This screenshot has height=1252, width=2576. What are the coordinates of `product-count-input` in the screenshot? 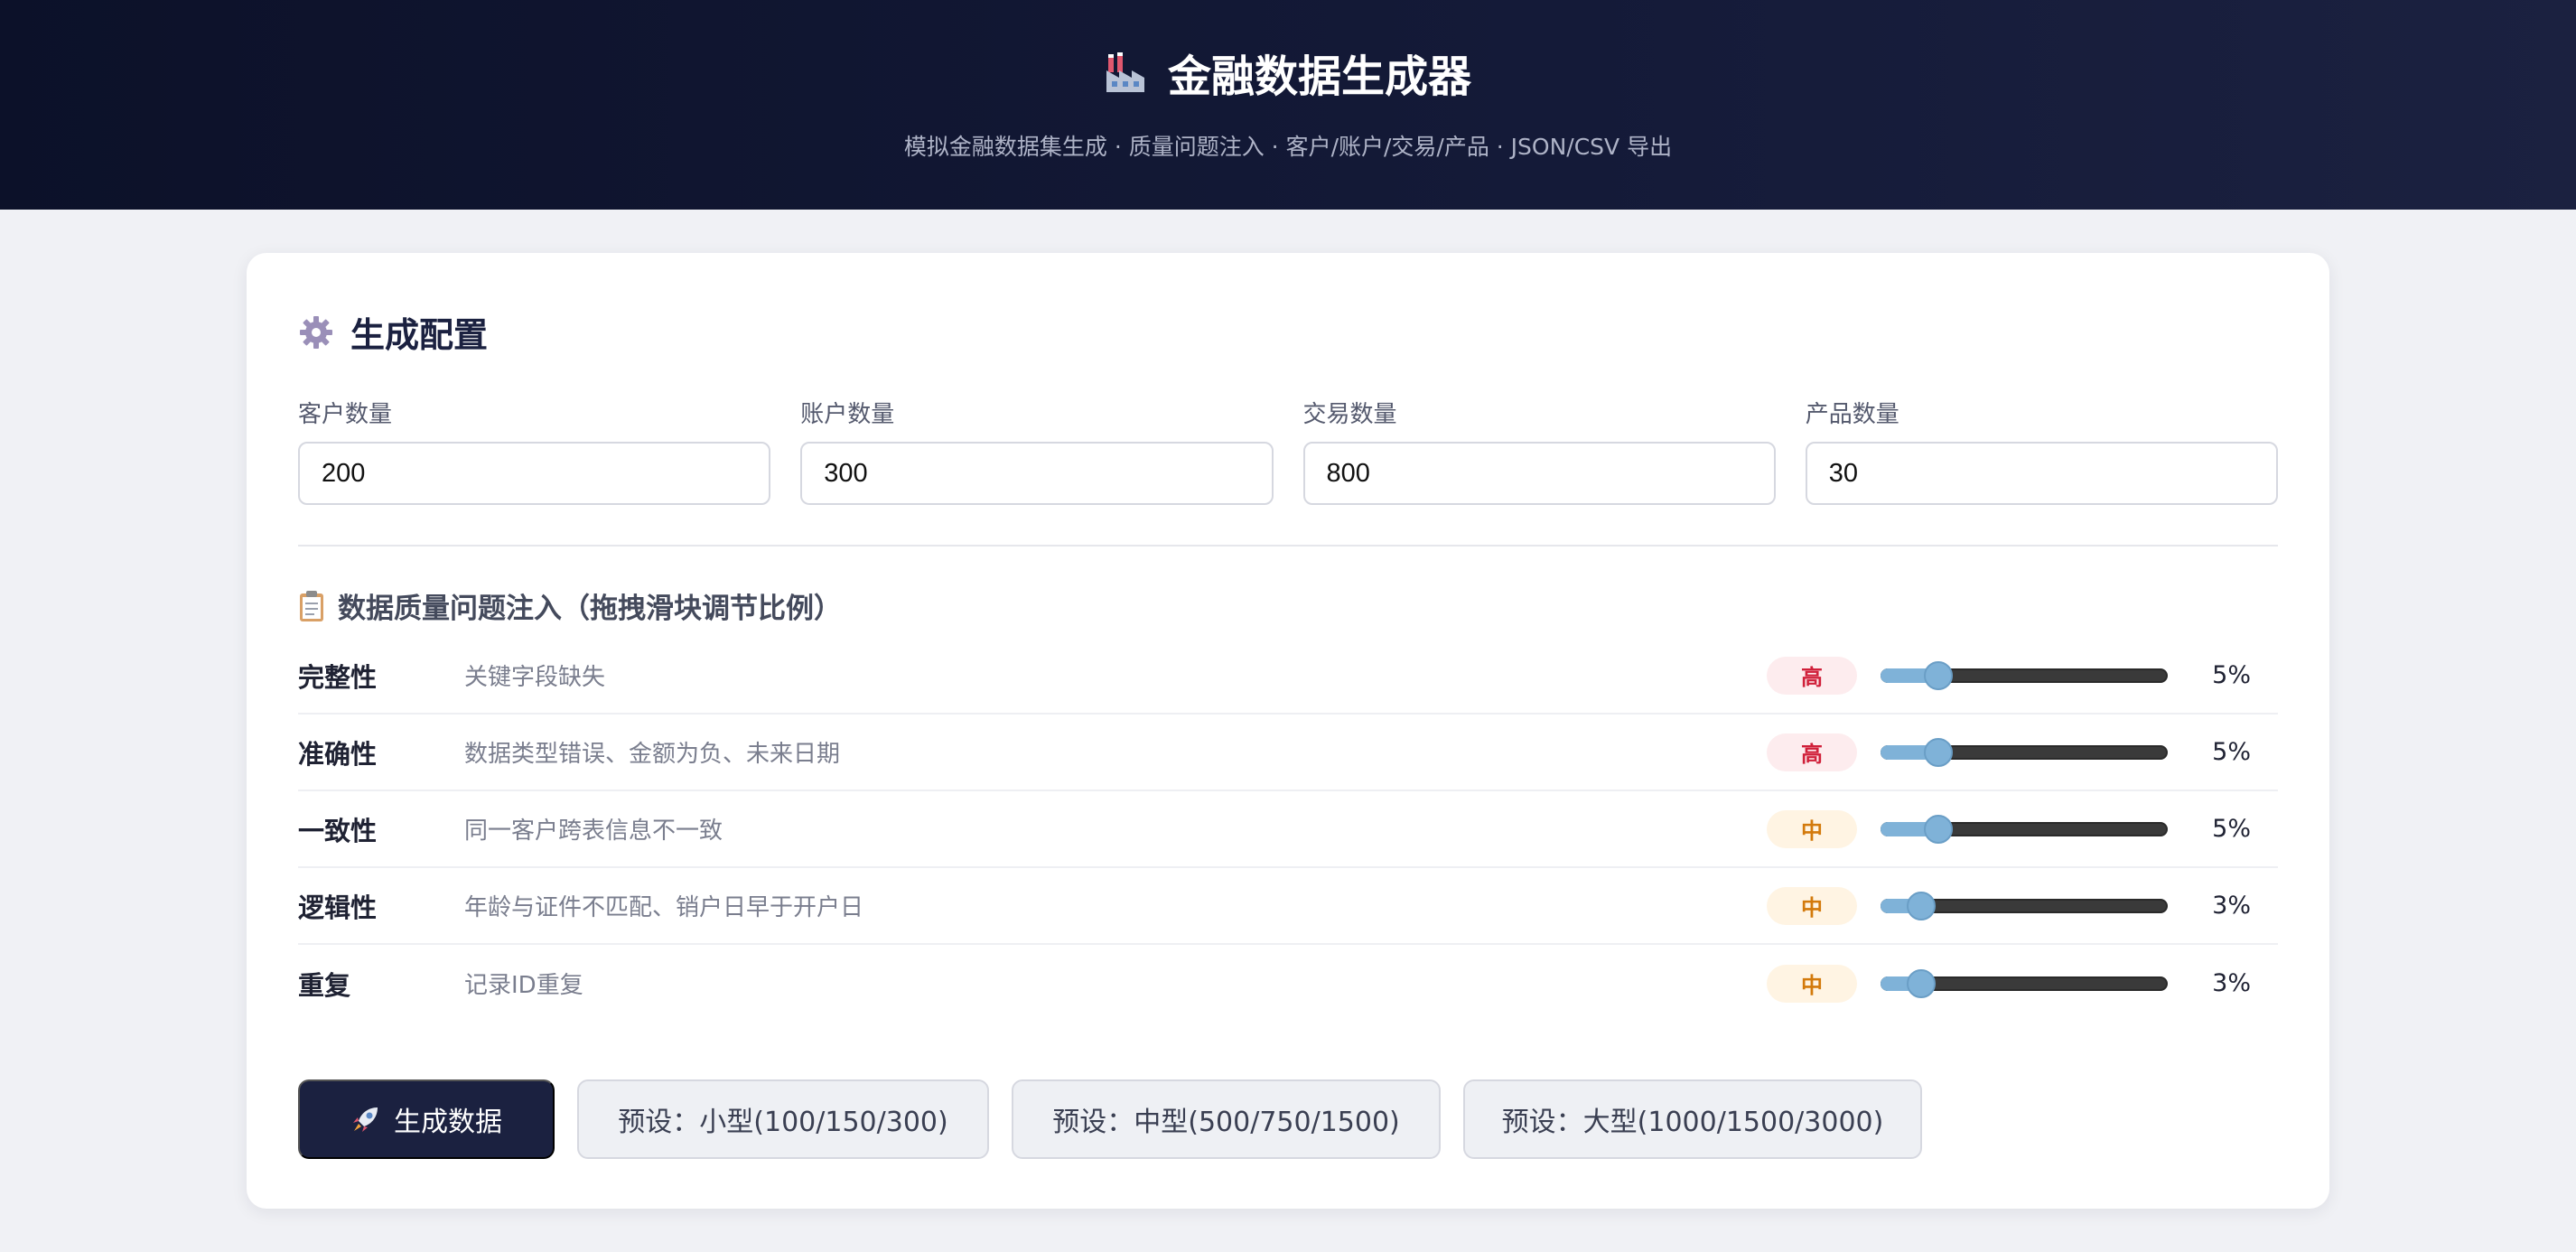 It's located at (2042, 473).